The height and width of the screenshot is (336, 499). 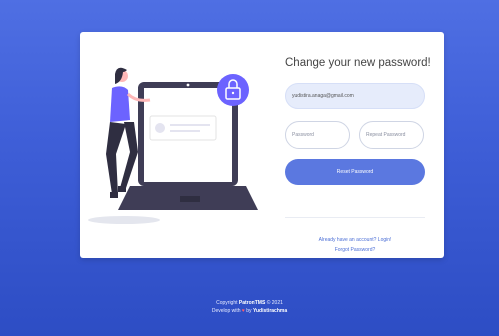 I want to click on padlock-icon, so click(x=233, y=90).